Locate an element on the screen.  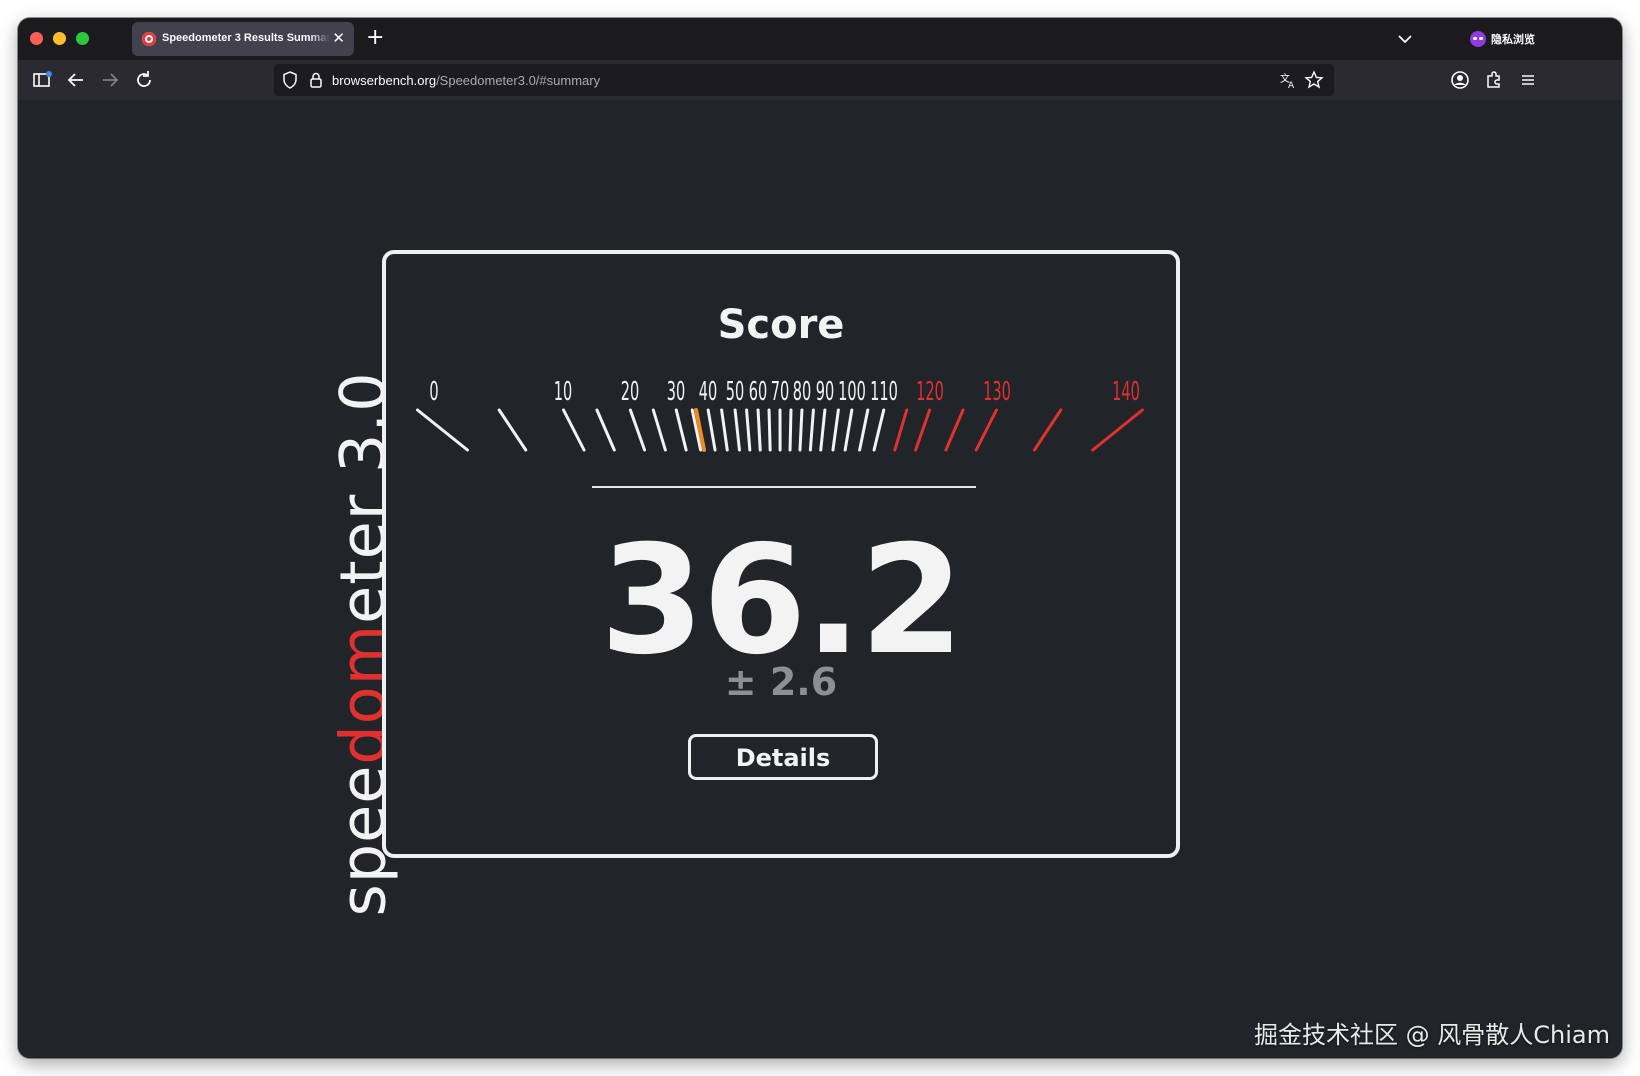
back-button is located at coordinates (76, 80).